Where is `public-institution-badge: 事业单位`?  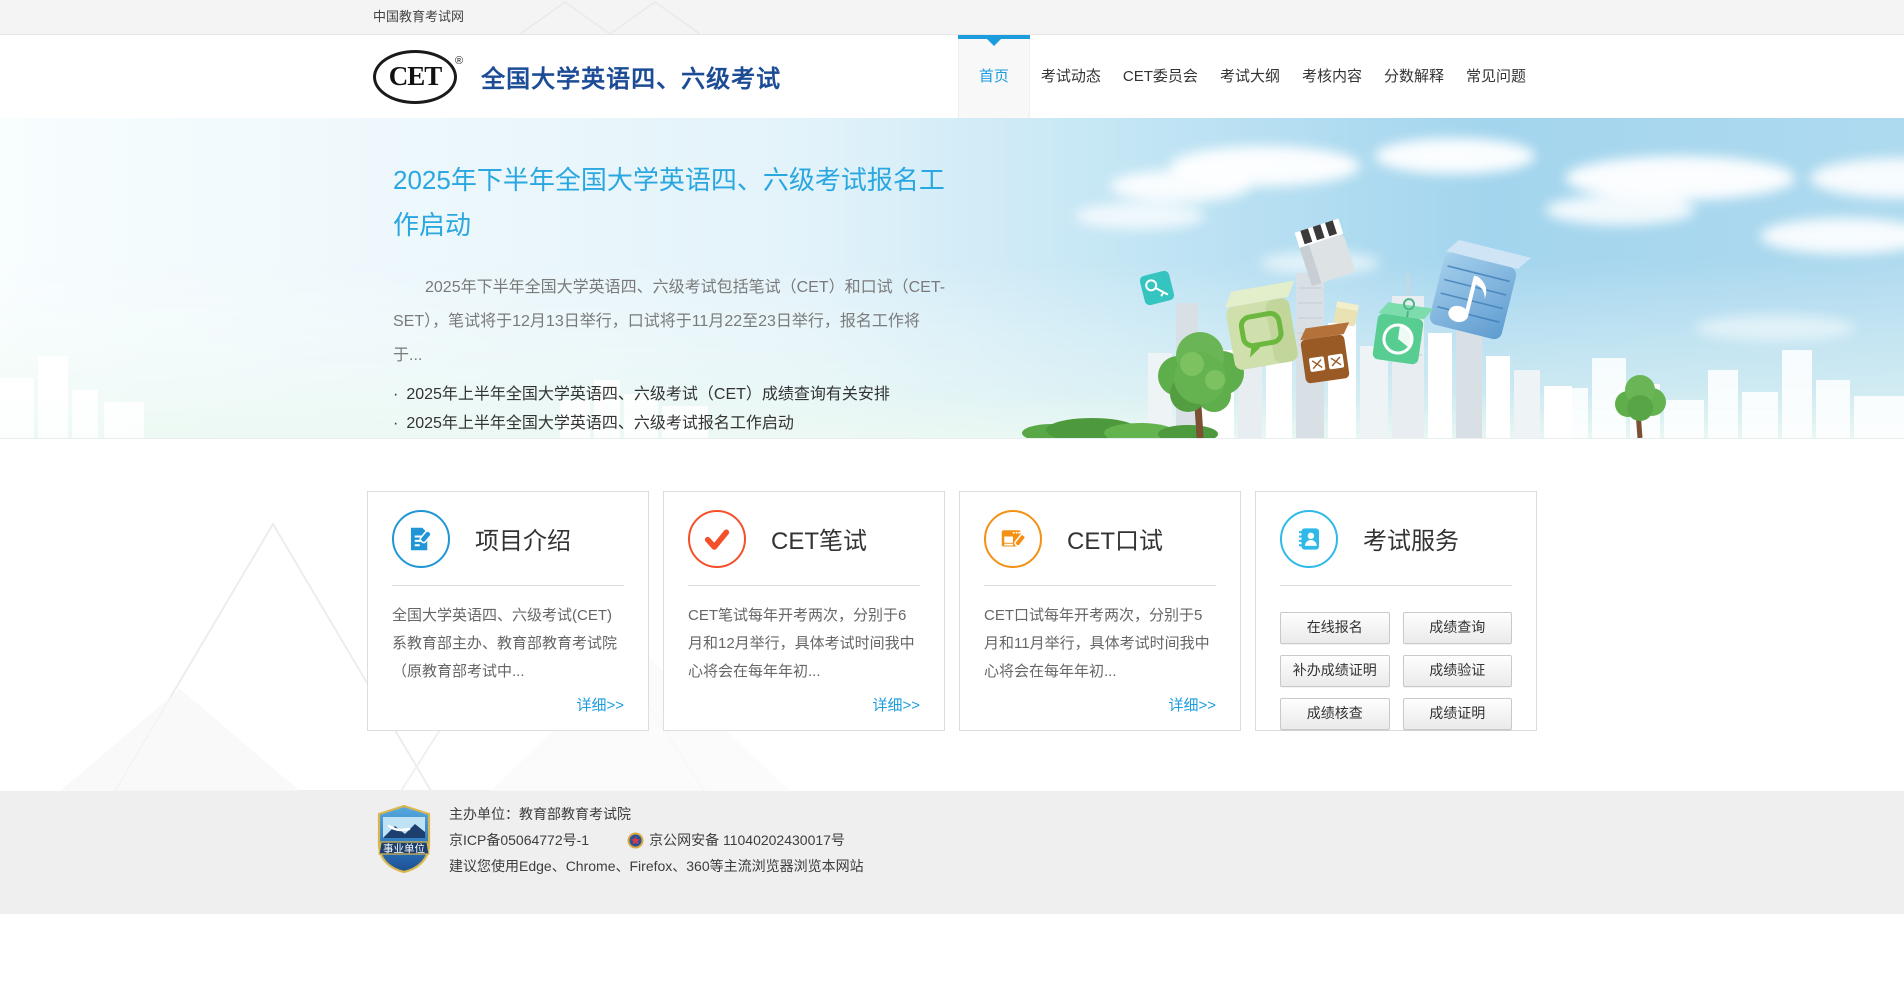
public-institution-badge: 事业单位 is located at coordinates (404, 839).